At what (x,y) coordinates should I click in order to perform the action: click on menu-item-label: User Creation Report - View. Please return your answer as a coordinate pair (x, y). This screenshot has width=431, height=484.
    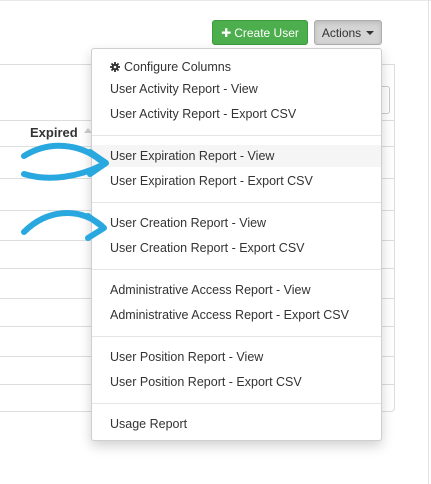
    Looking at the image, I should click on (188, 223).